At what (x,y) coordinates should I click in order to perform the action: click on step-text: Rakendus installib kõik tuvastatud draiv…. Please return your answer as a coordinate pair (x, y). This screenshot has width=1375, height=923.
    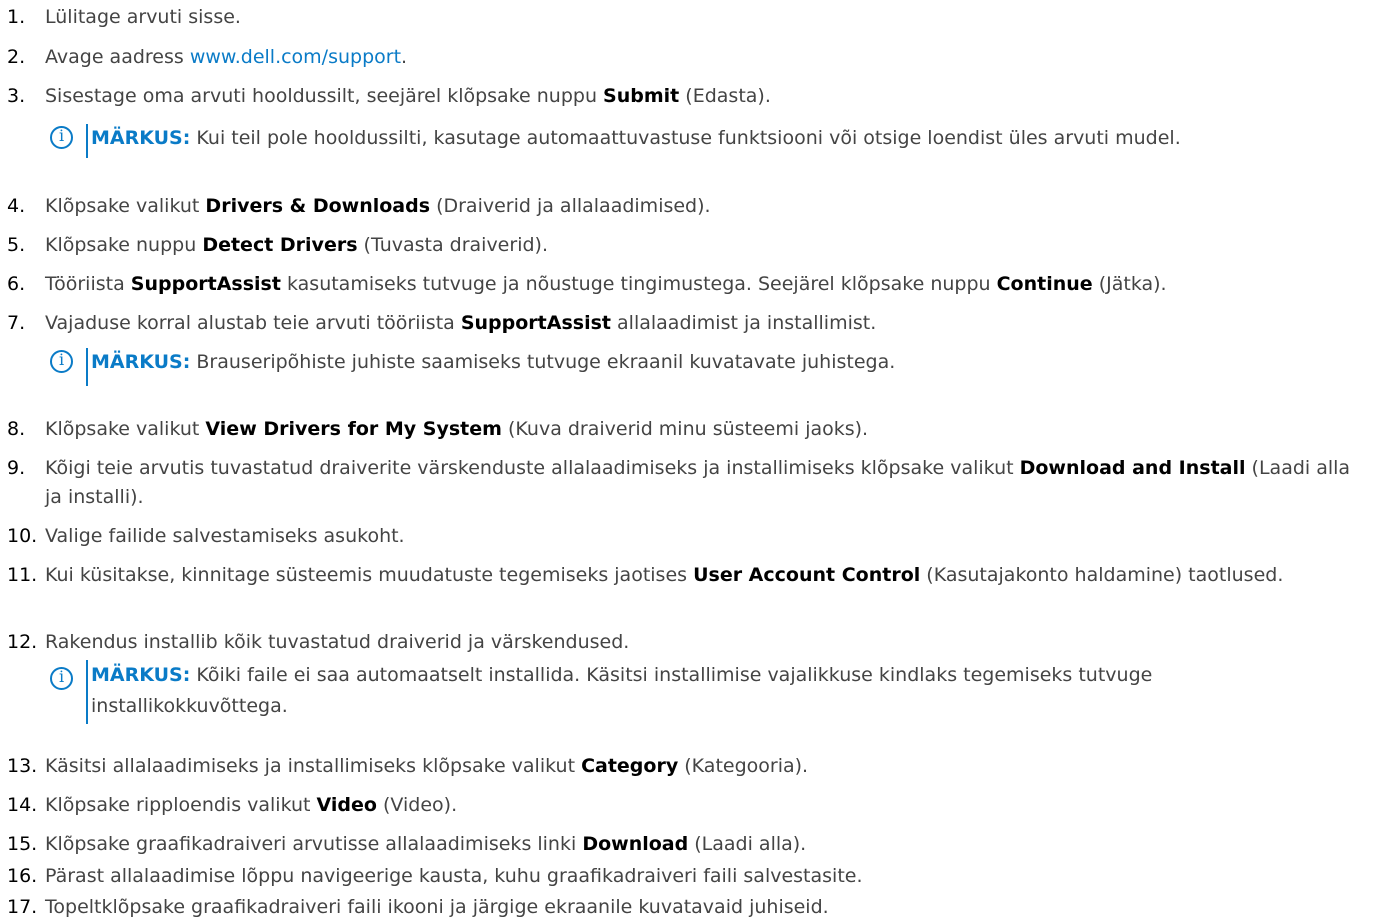
    Looking at the image, I should click on (337, 642).